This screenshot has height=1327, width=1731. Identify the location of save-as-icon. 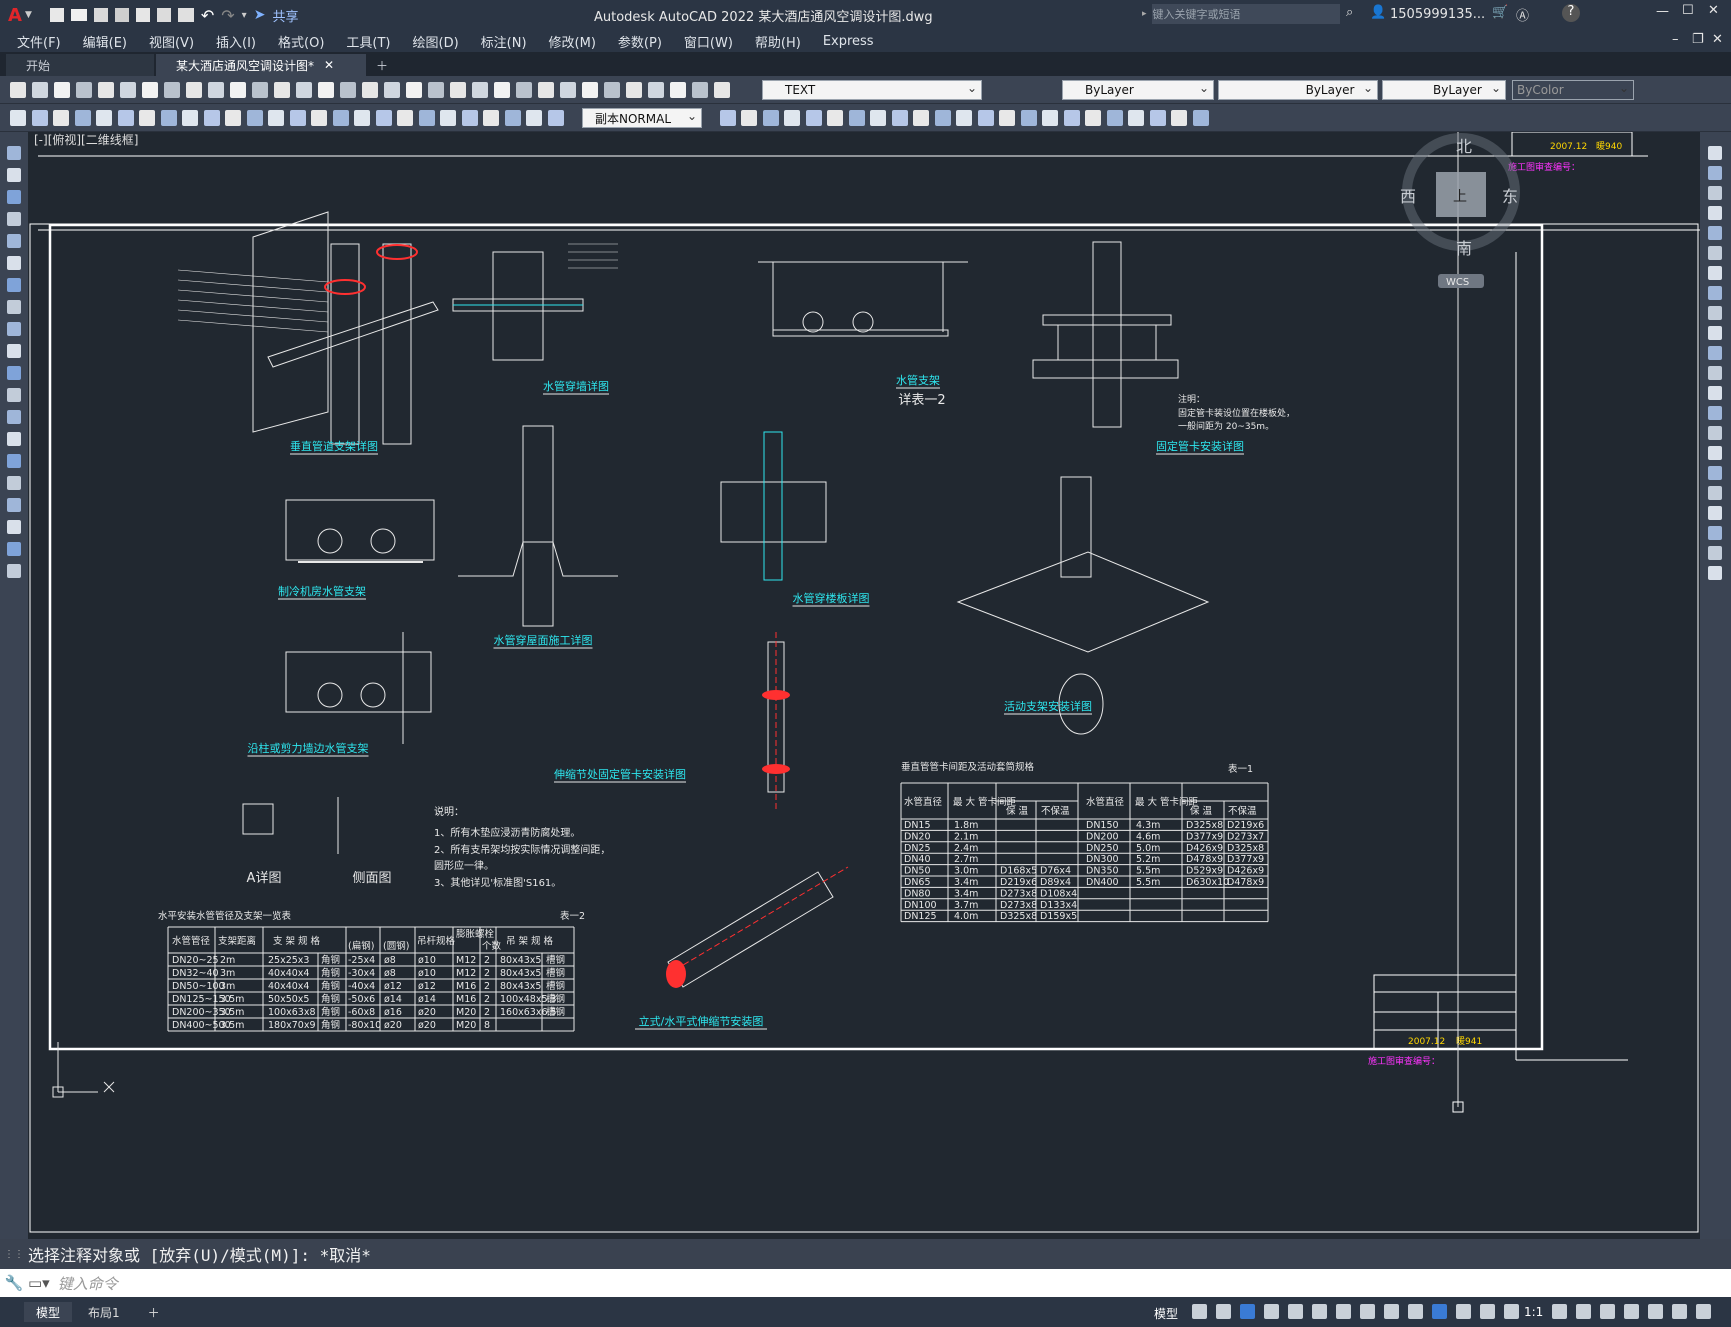
(121, 15).